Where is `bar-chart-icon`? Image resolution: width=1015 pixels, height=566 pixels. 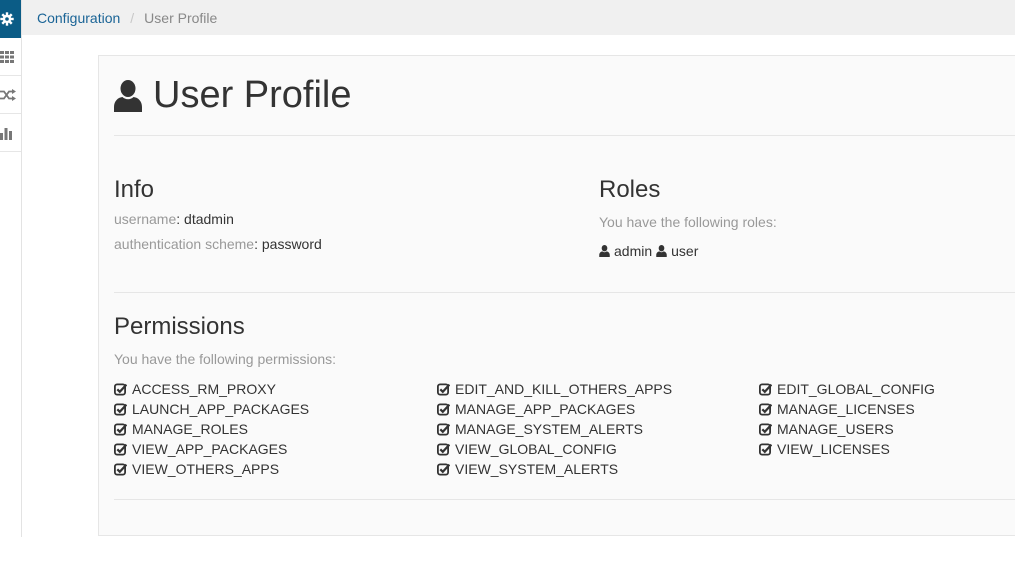
bar-chart-icon is located at coordinates (6, 133).